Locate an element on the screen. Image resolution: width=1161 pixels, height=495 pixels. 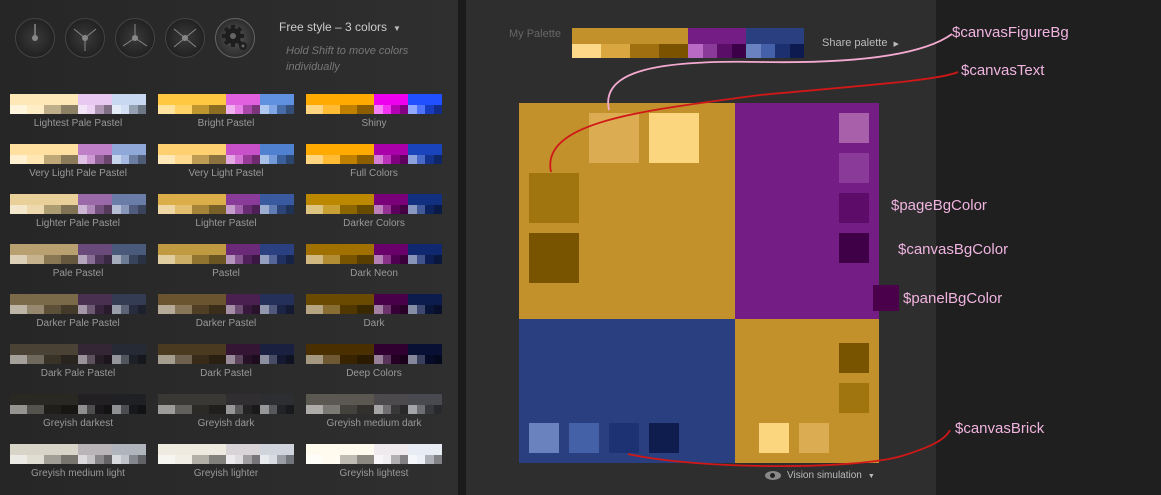
preset-darker-pale-pastel: Darker Pale Pastel is located at coordinates (78, 311).